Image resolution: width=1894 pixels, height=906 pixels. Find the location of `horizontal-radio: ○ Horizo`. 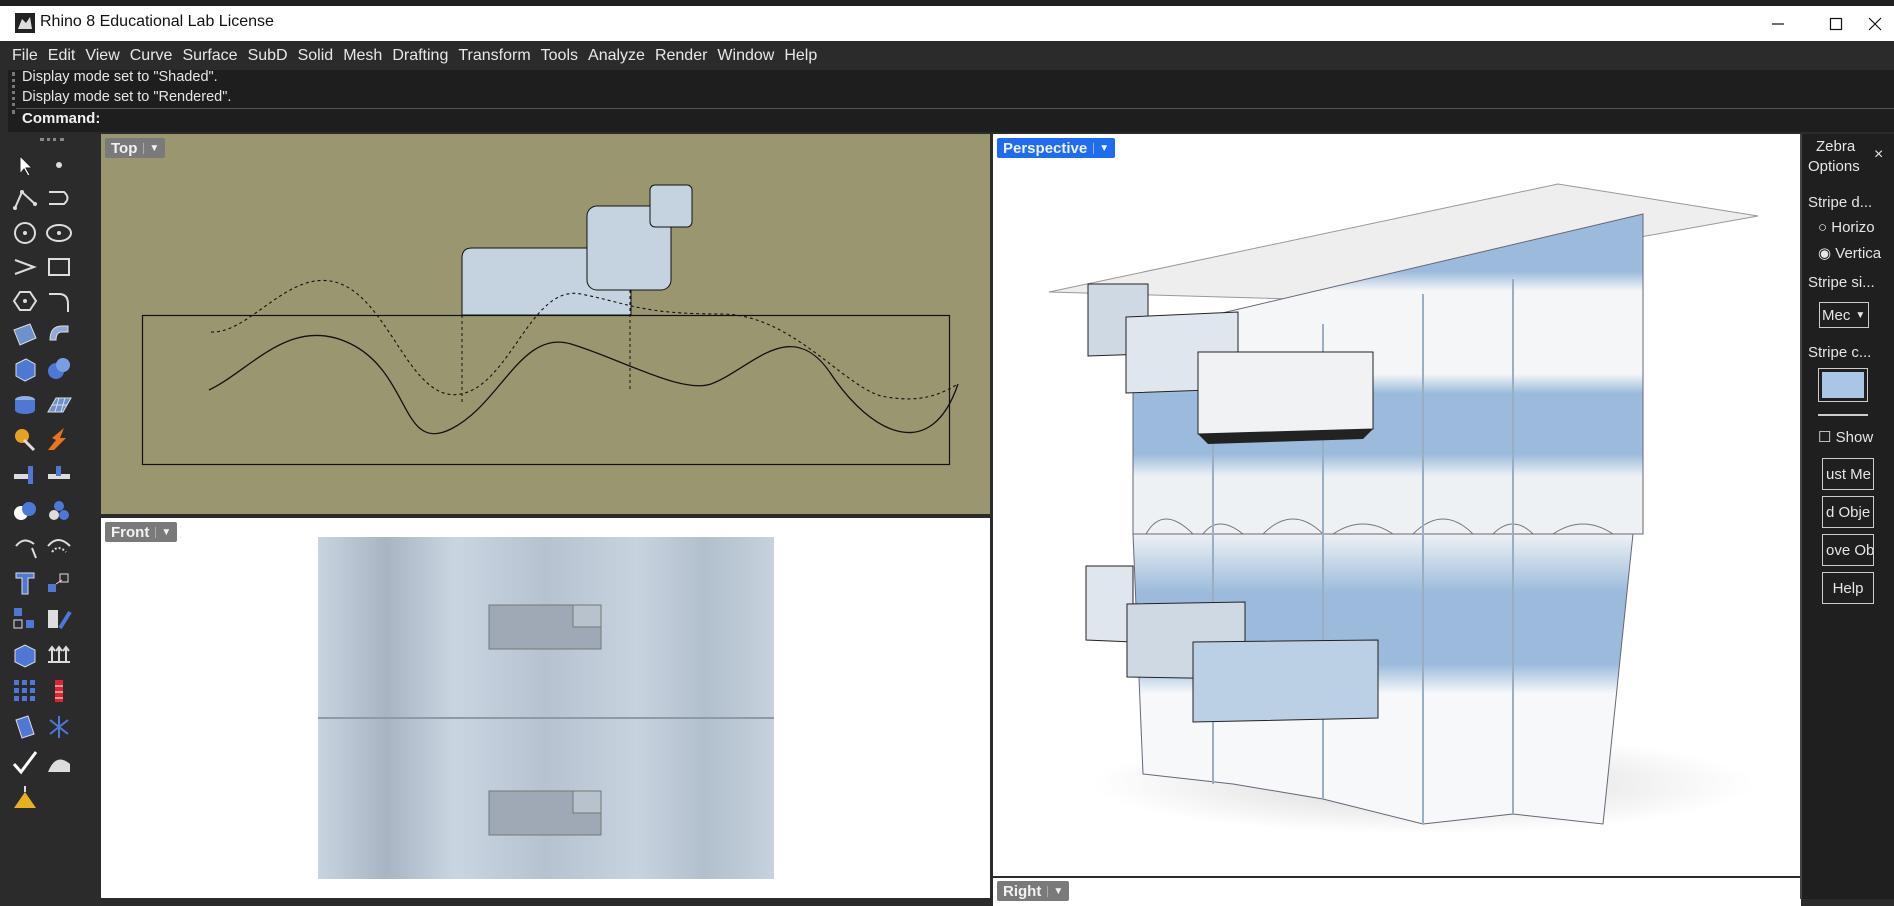

horizontal-radio: ○ Horizo is located at coordinates (1846, 227).